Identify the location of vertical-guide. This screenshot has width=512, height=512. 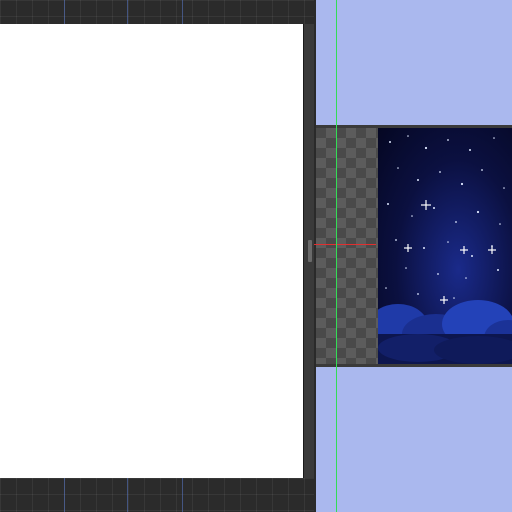
(336, 256).